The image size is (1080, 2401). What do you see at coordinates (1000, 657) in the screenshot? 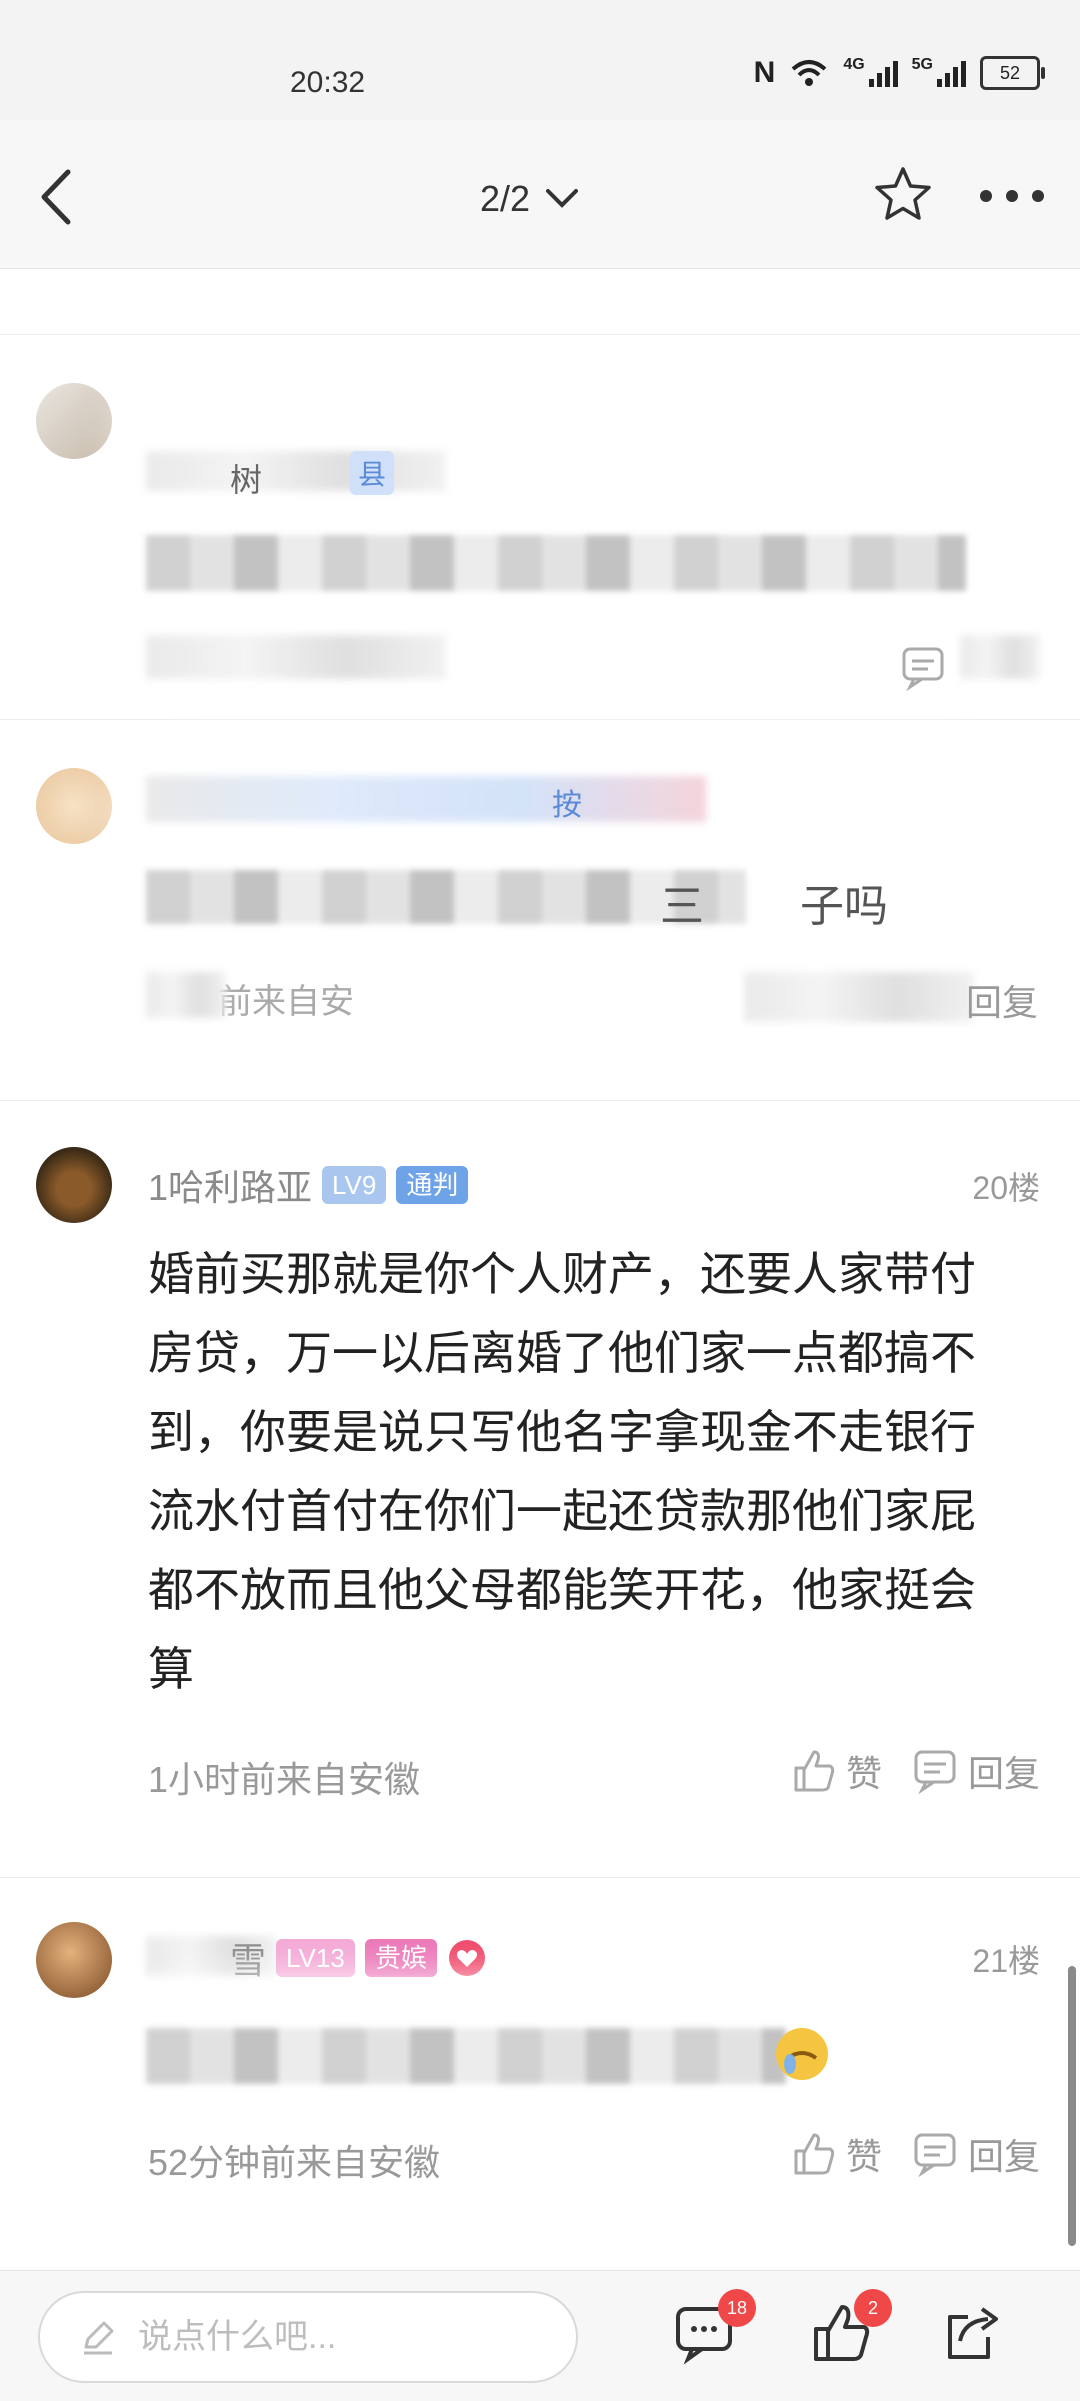
I see `actions-blurred` at bounding box center [1000, 657].